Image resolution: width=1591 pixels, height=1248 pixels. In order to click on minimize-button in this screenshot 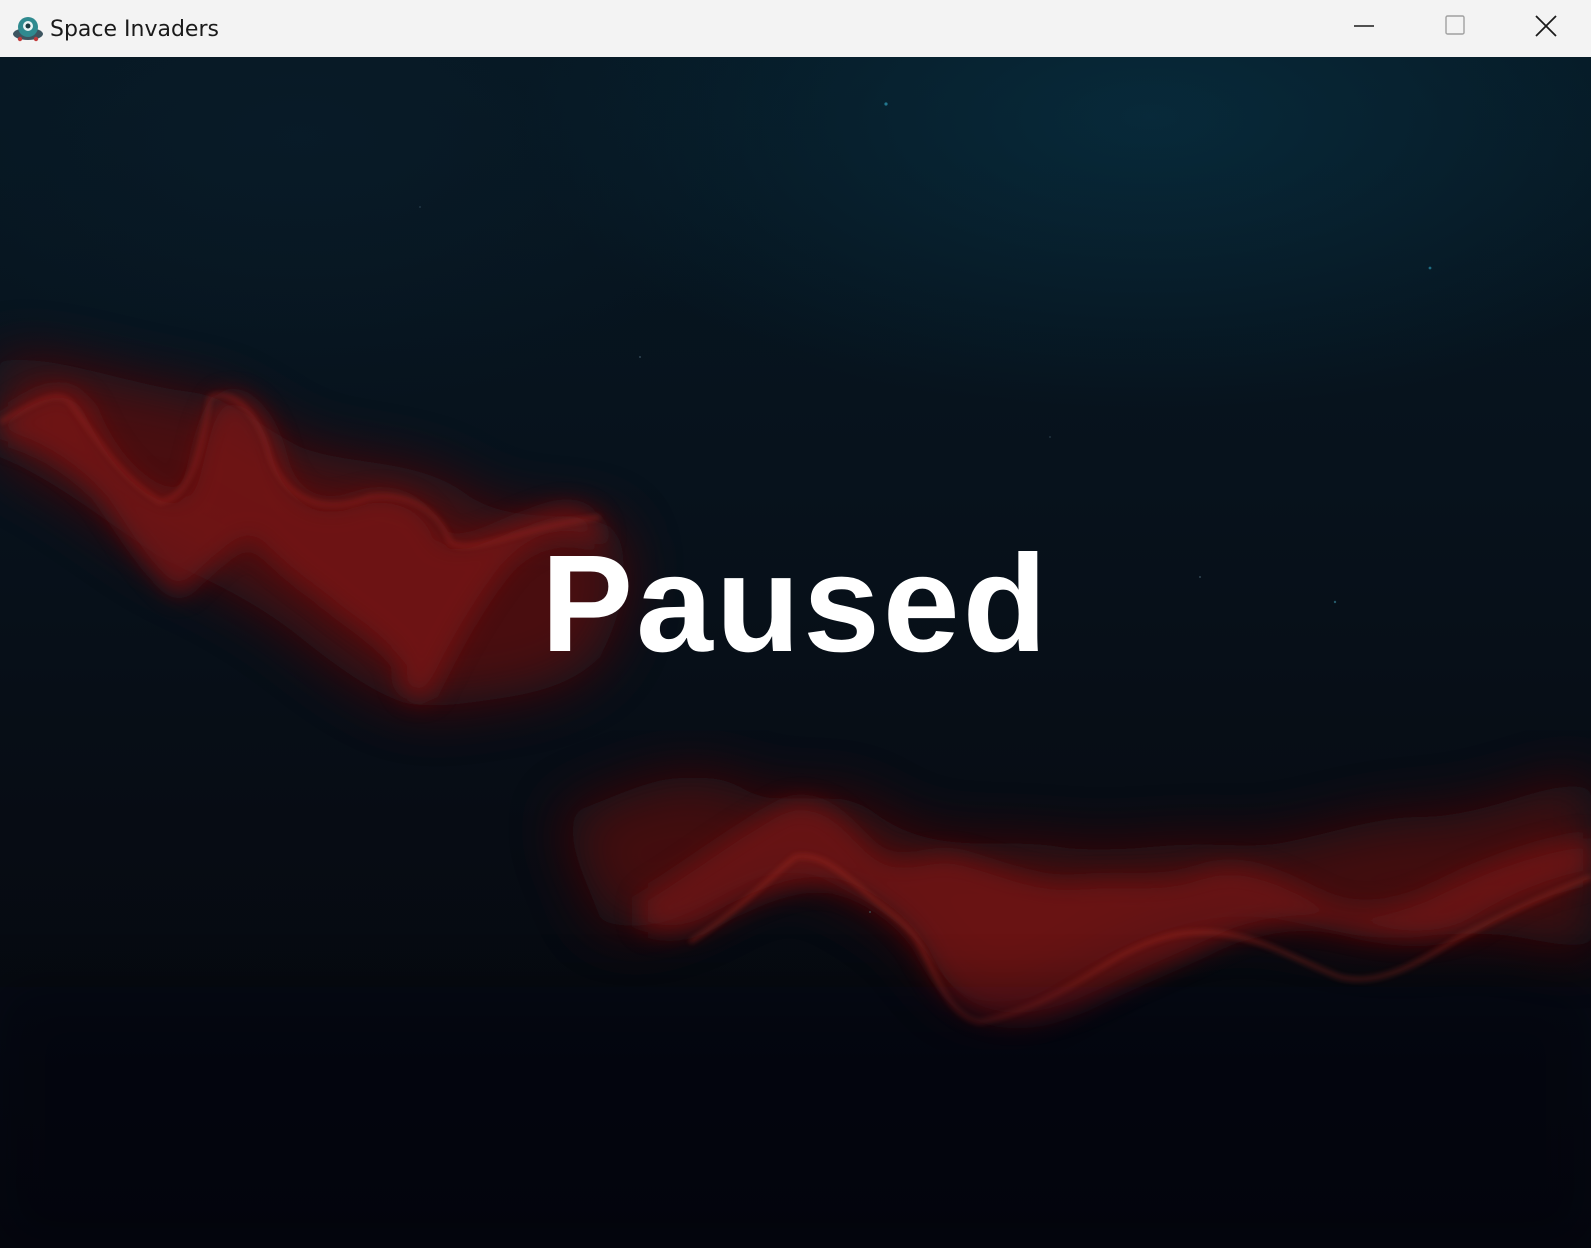, I will do `click(1363, 26)`.